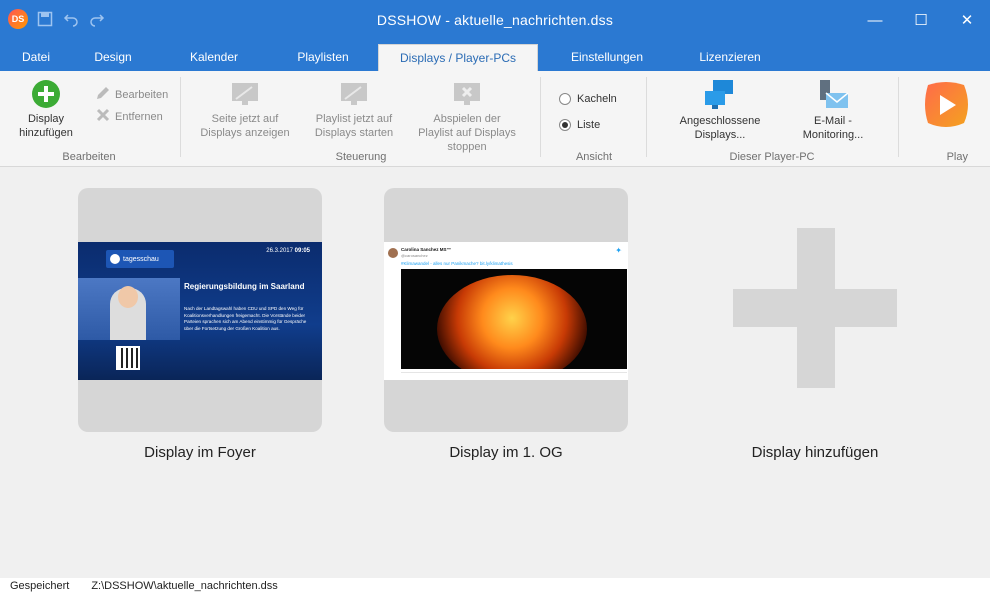 This screenshot has height=594, width=990. What do you see at coordinates (440, 263) in the screenshot?
I see `tweet-text: #Klimawandel - alles nur Panikmache?` at bounding box center [440, 263].